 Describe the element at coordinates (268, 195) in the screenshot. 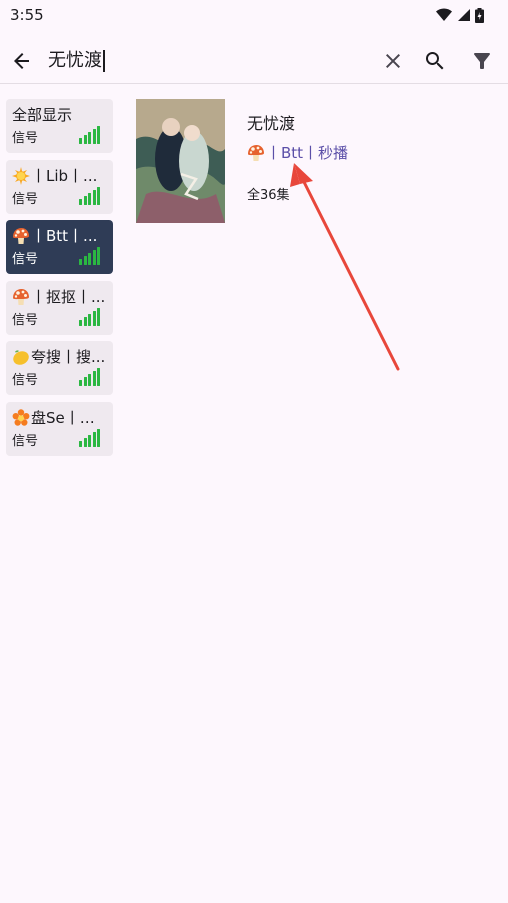

I see `result-episodes: 全36集` at that location.